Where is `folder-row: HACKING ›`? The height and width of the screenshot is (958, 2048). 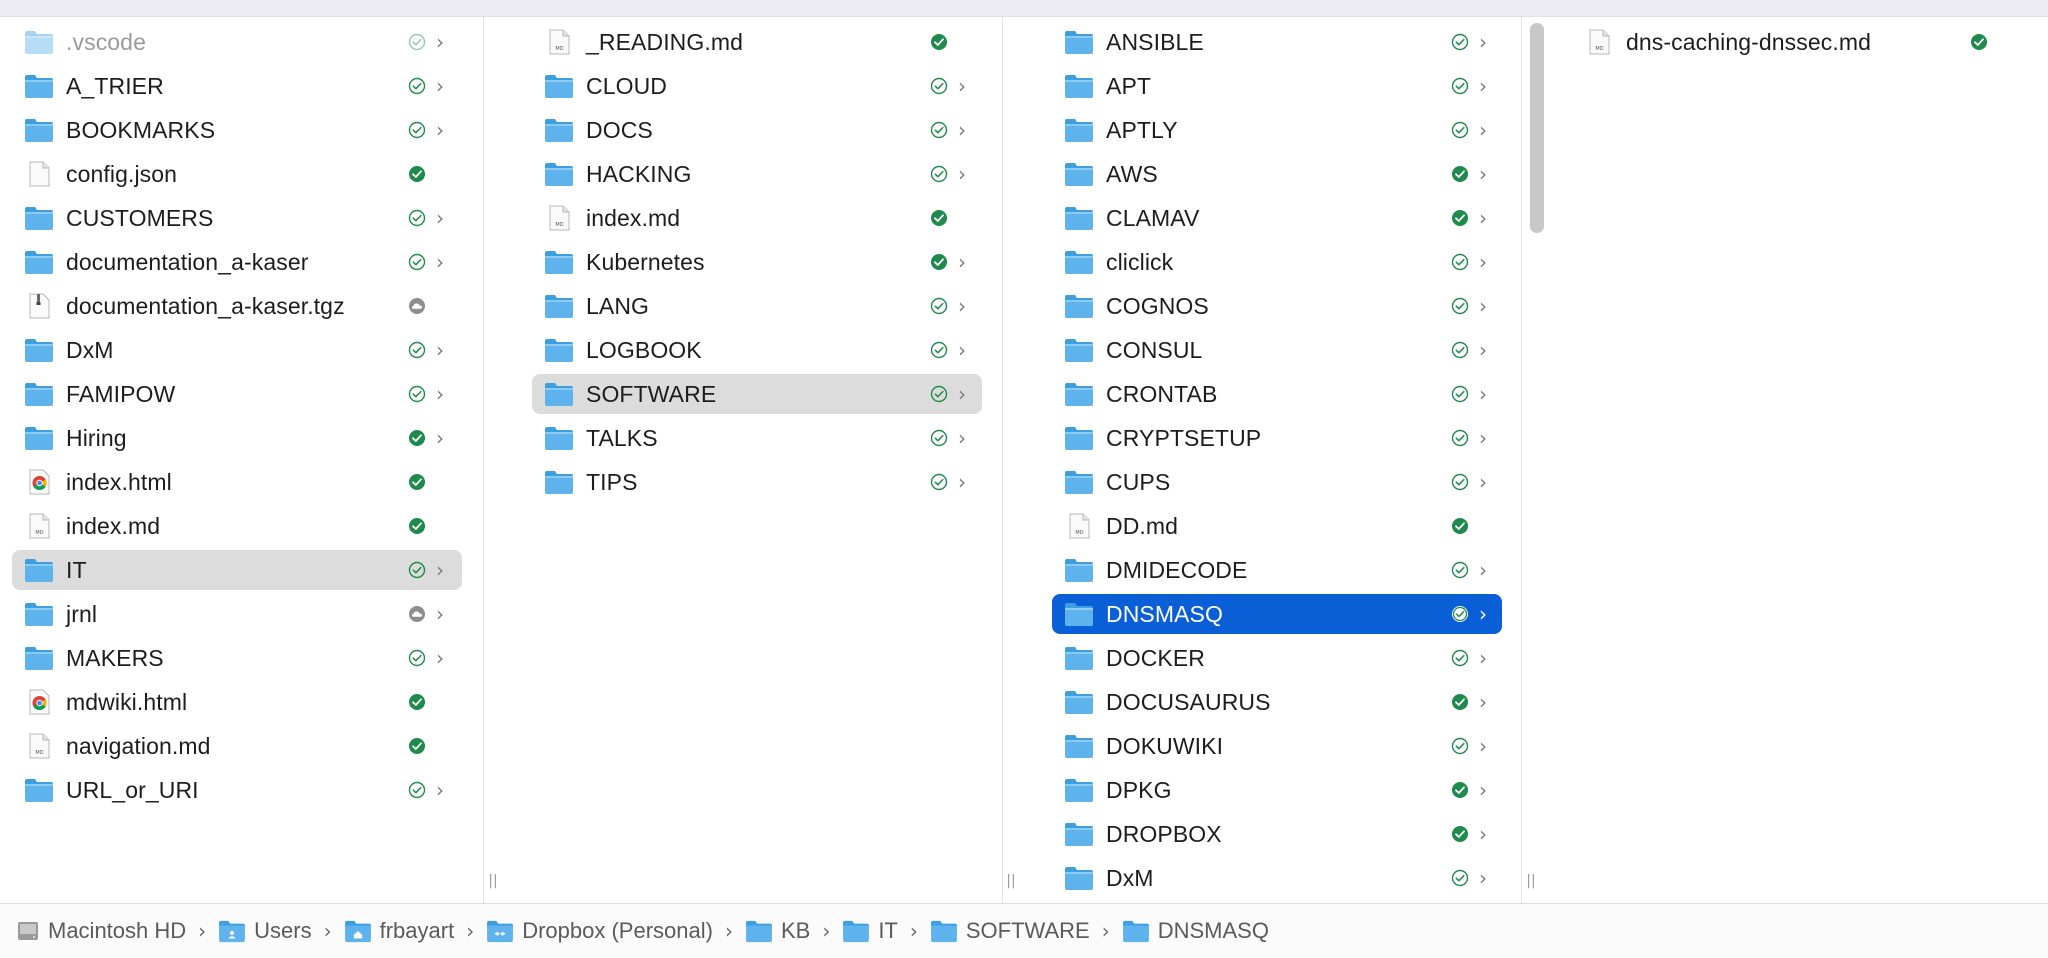
folder-row: HACKING › is located at coordinates (757, 174).